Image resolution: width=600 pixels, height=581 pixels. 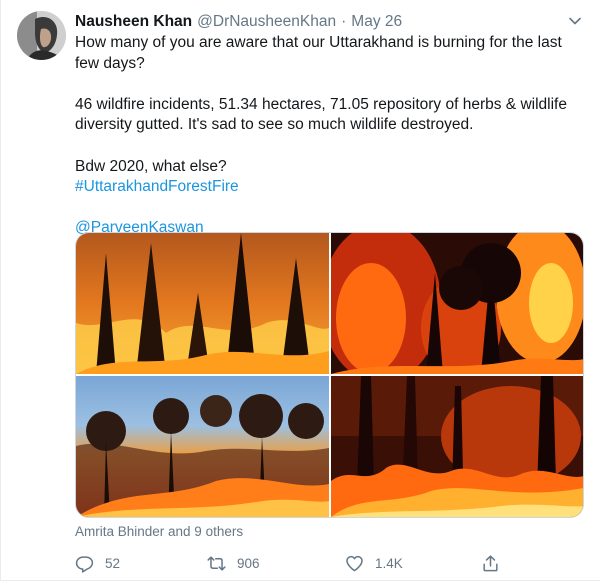 What do you see at coordinates (216, 563) in the screenshot?
I see `retweet-icon` at bounding box center [216, 563].